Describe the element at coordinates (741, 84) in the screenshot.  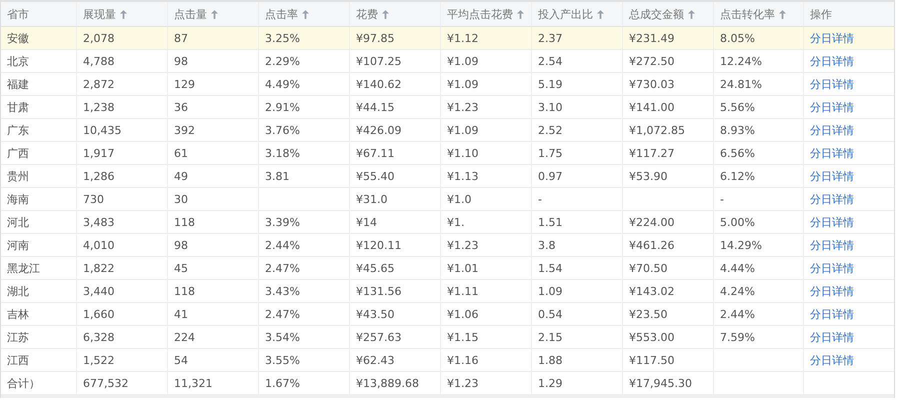
I see `table-cell: 24.81%` at that location.